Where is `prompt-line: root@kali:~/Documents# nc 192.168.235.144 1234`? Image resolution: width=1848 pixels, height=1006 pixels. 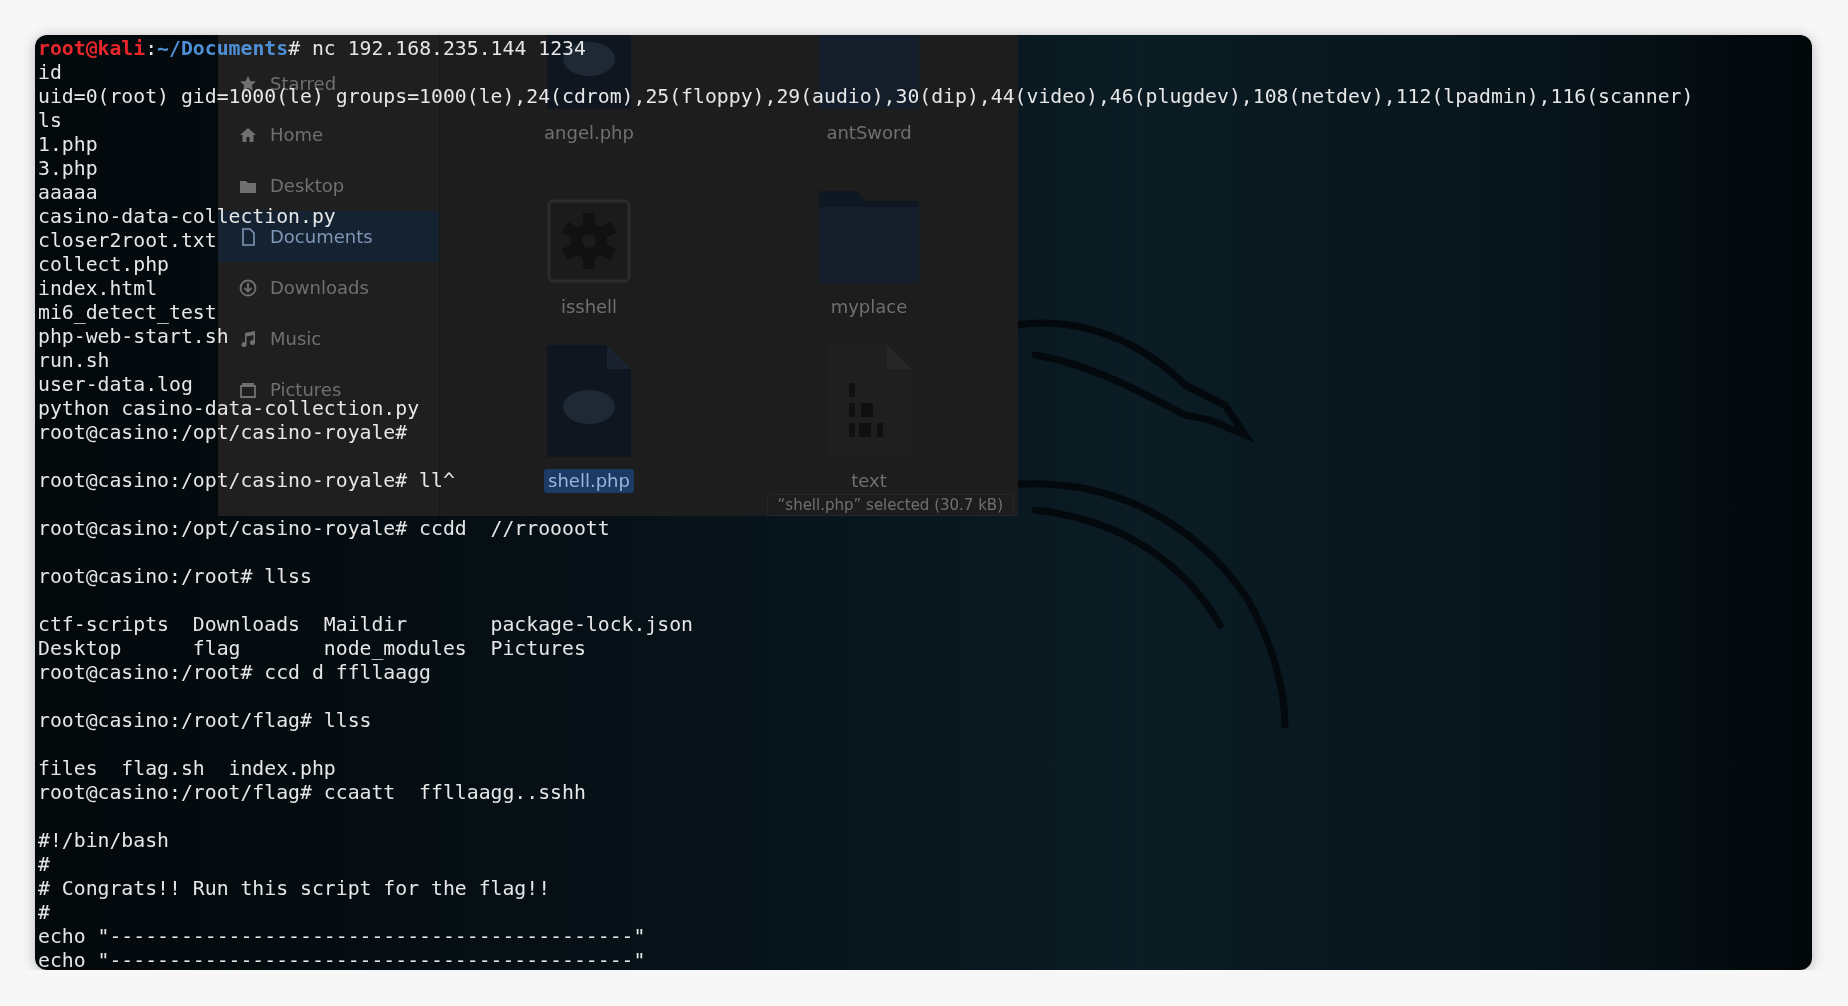
prompt-line: root@kali:~/Documents# nc 192.168.235.144 1234 is located at coordinates (312, 49).